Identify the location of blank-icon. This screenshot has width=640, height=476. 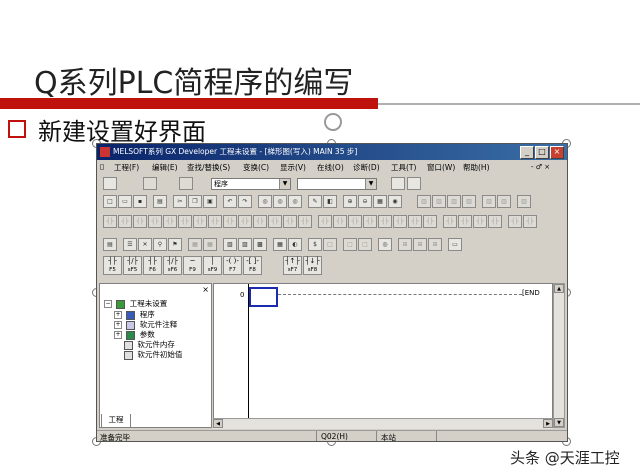
(110, 183).